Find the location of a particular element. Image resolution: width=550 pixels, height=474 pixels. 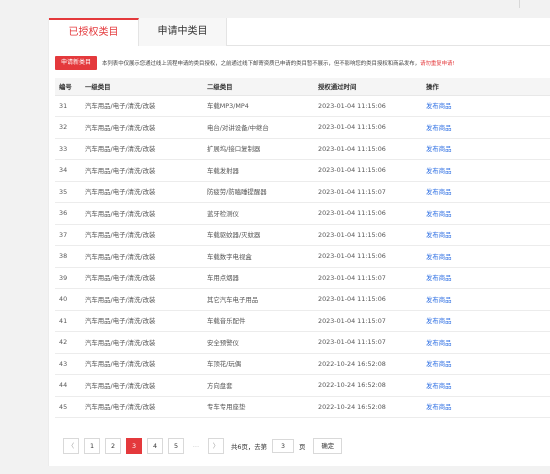

cell-level2: 电台/对讲设备/中继台 is located at coordinates (258, 127).